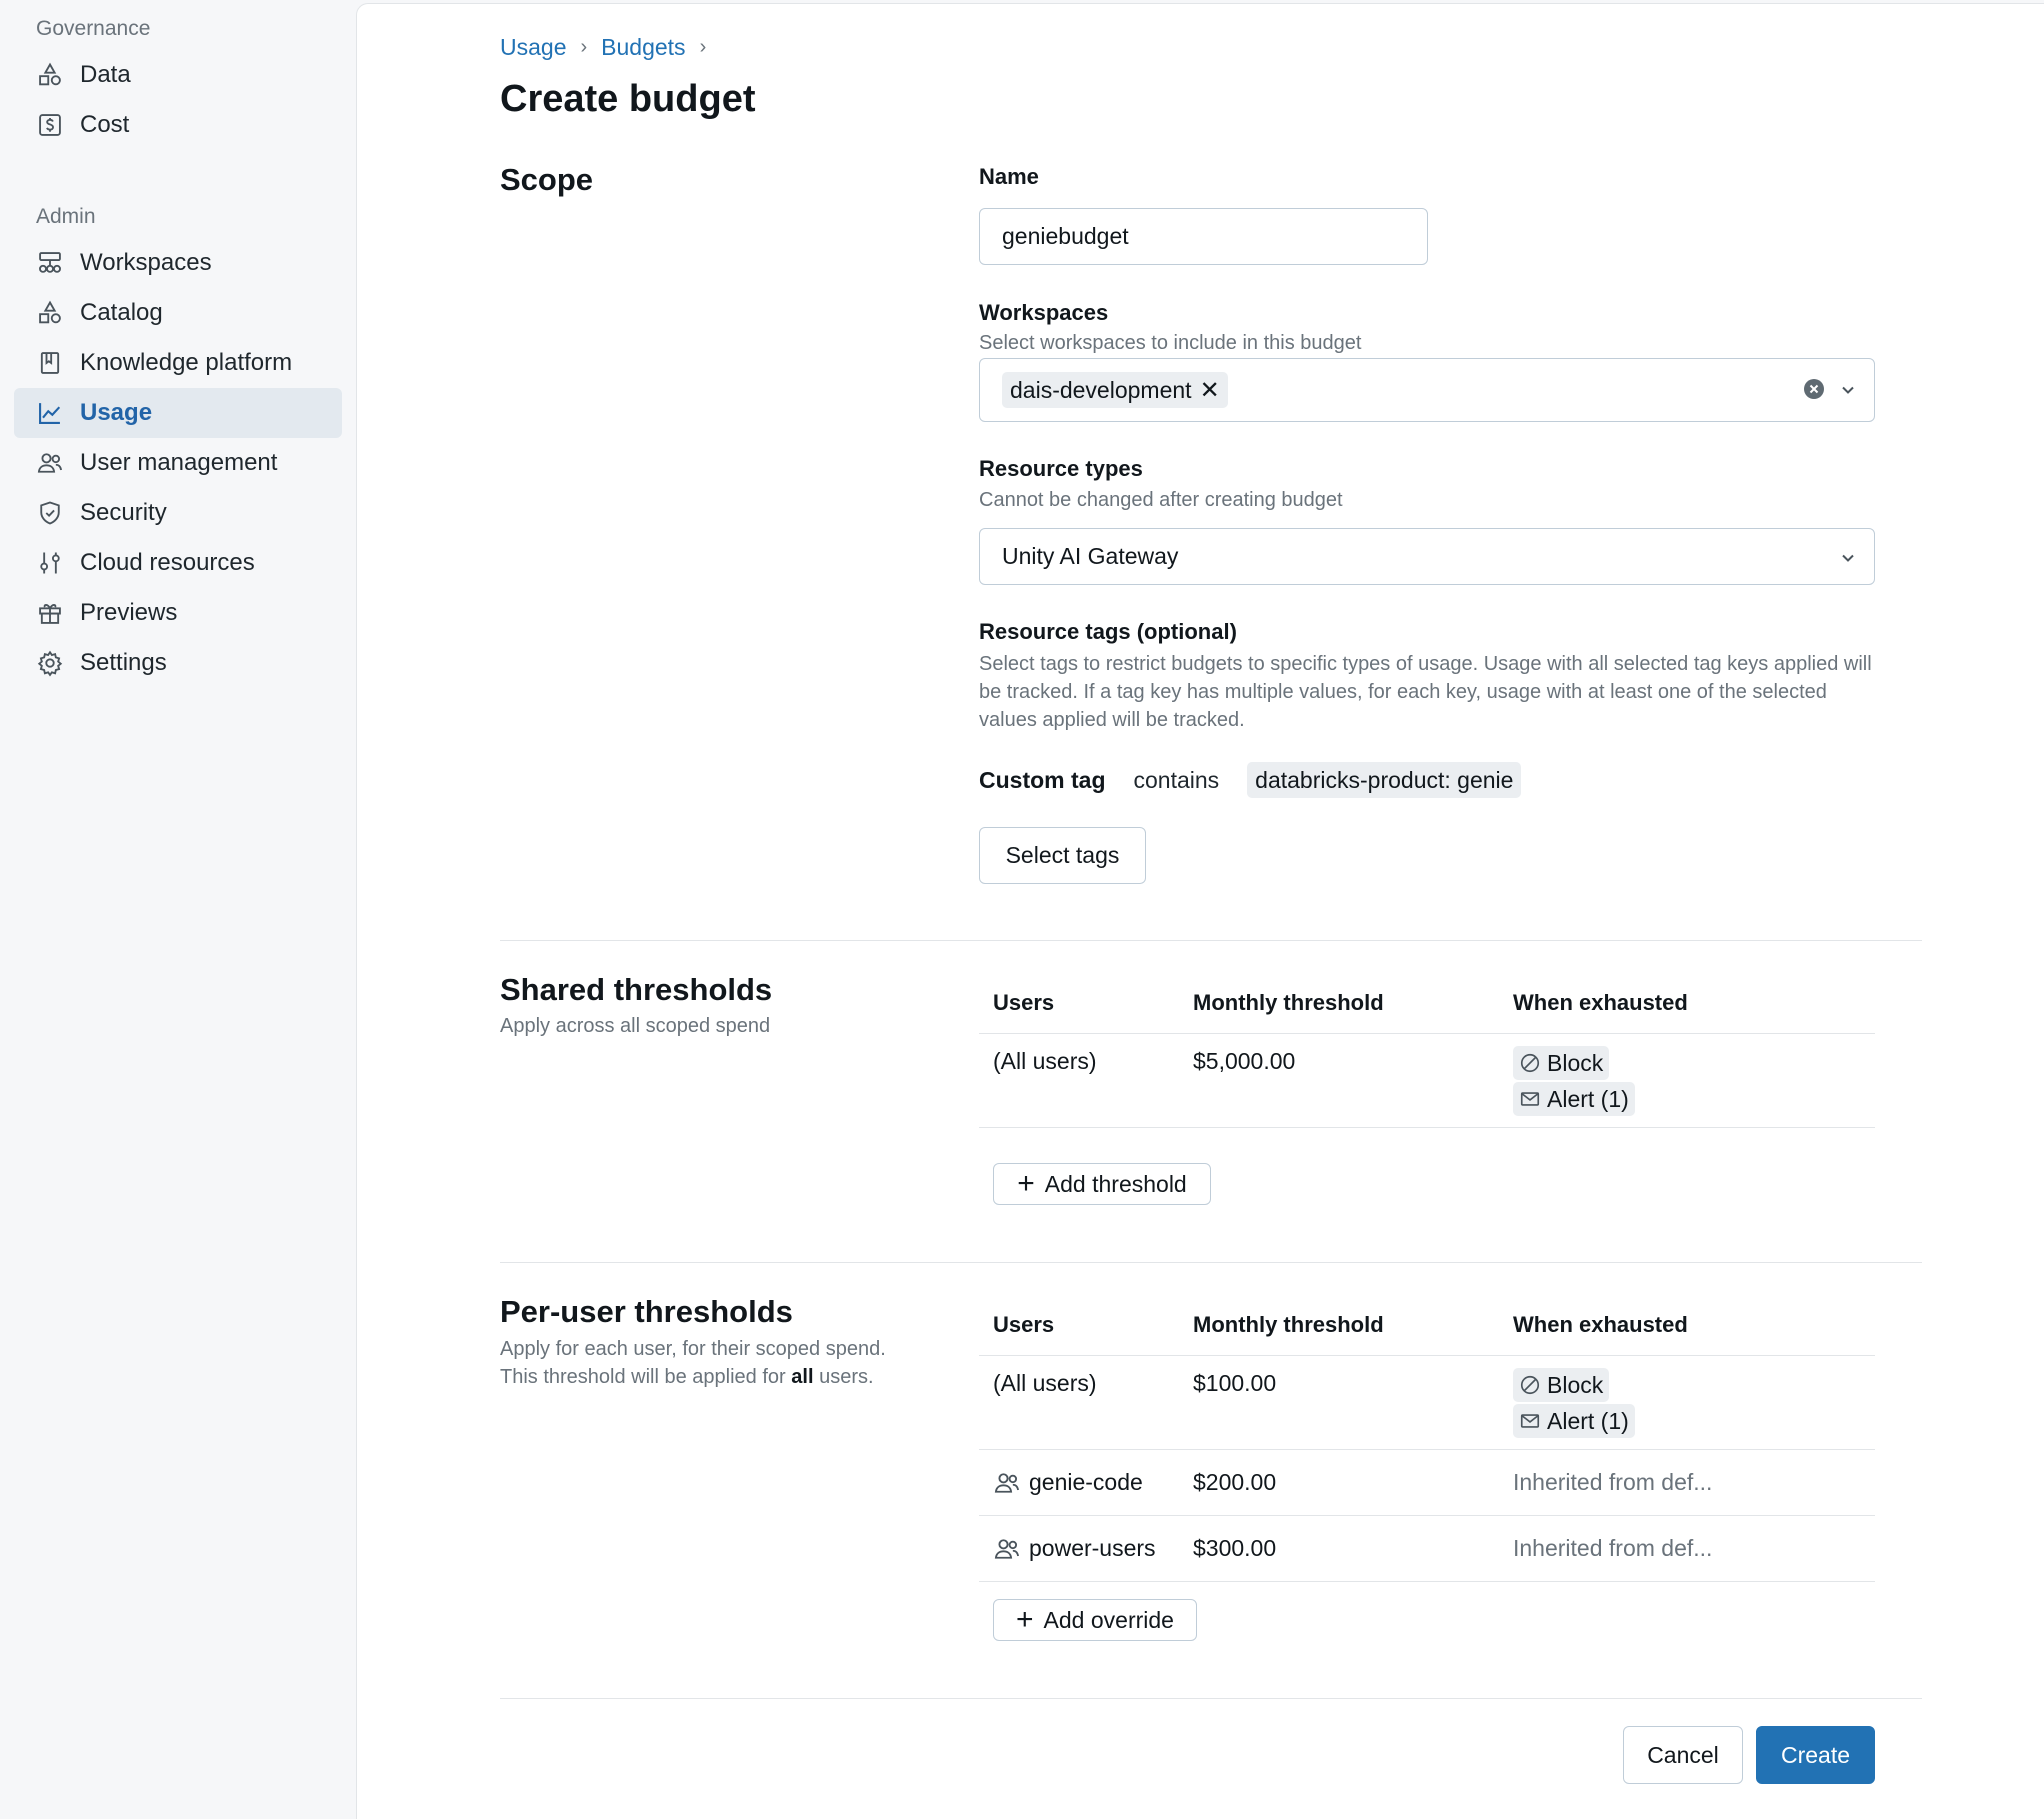 The height and width of the screenshot is (1819, 2044). Describe the element at coordinates (50, 563) in the screenshot. I see `sliders-icon` at that location.